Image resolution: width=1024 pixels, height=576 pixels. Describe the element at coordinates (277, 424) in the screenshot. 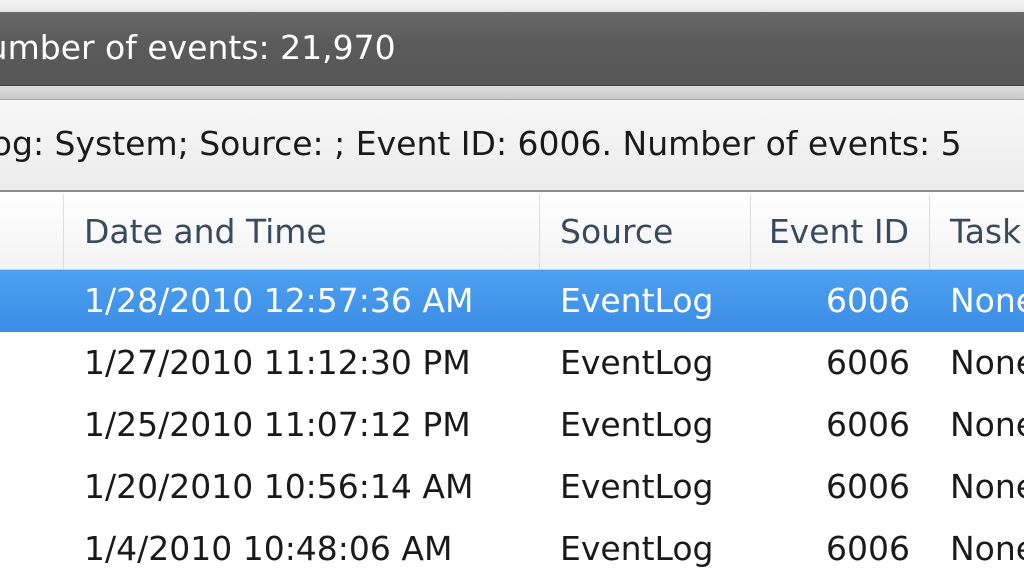

I see `cell-date-time: 1/25/2010 11:07:12 PM` at that location.